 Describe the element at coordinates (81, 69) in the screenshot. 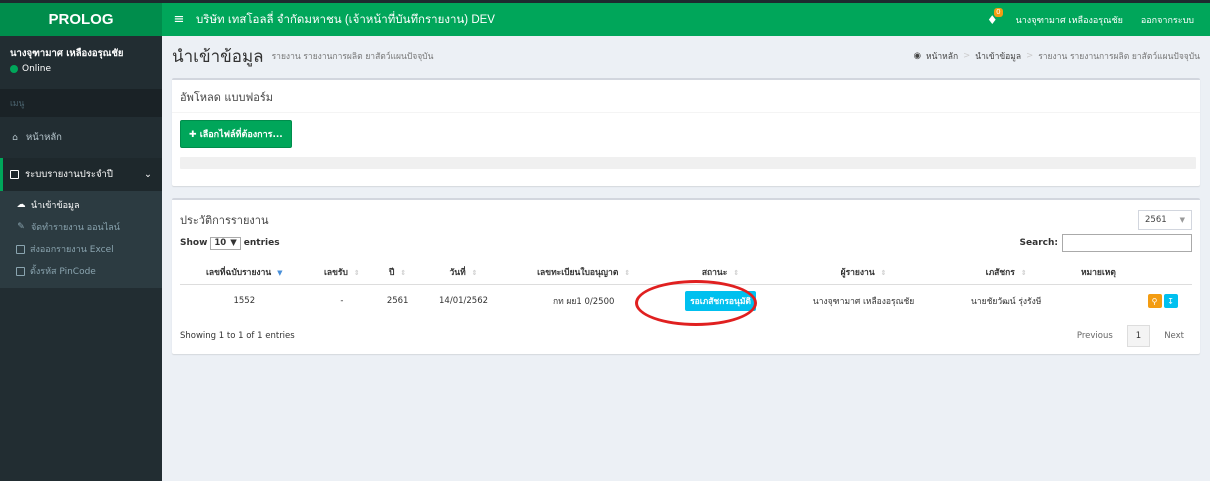

I see `user-status: Online` at that location.